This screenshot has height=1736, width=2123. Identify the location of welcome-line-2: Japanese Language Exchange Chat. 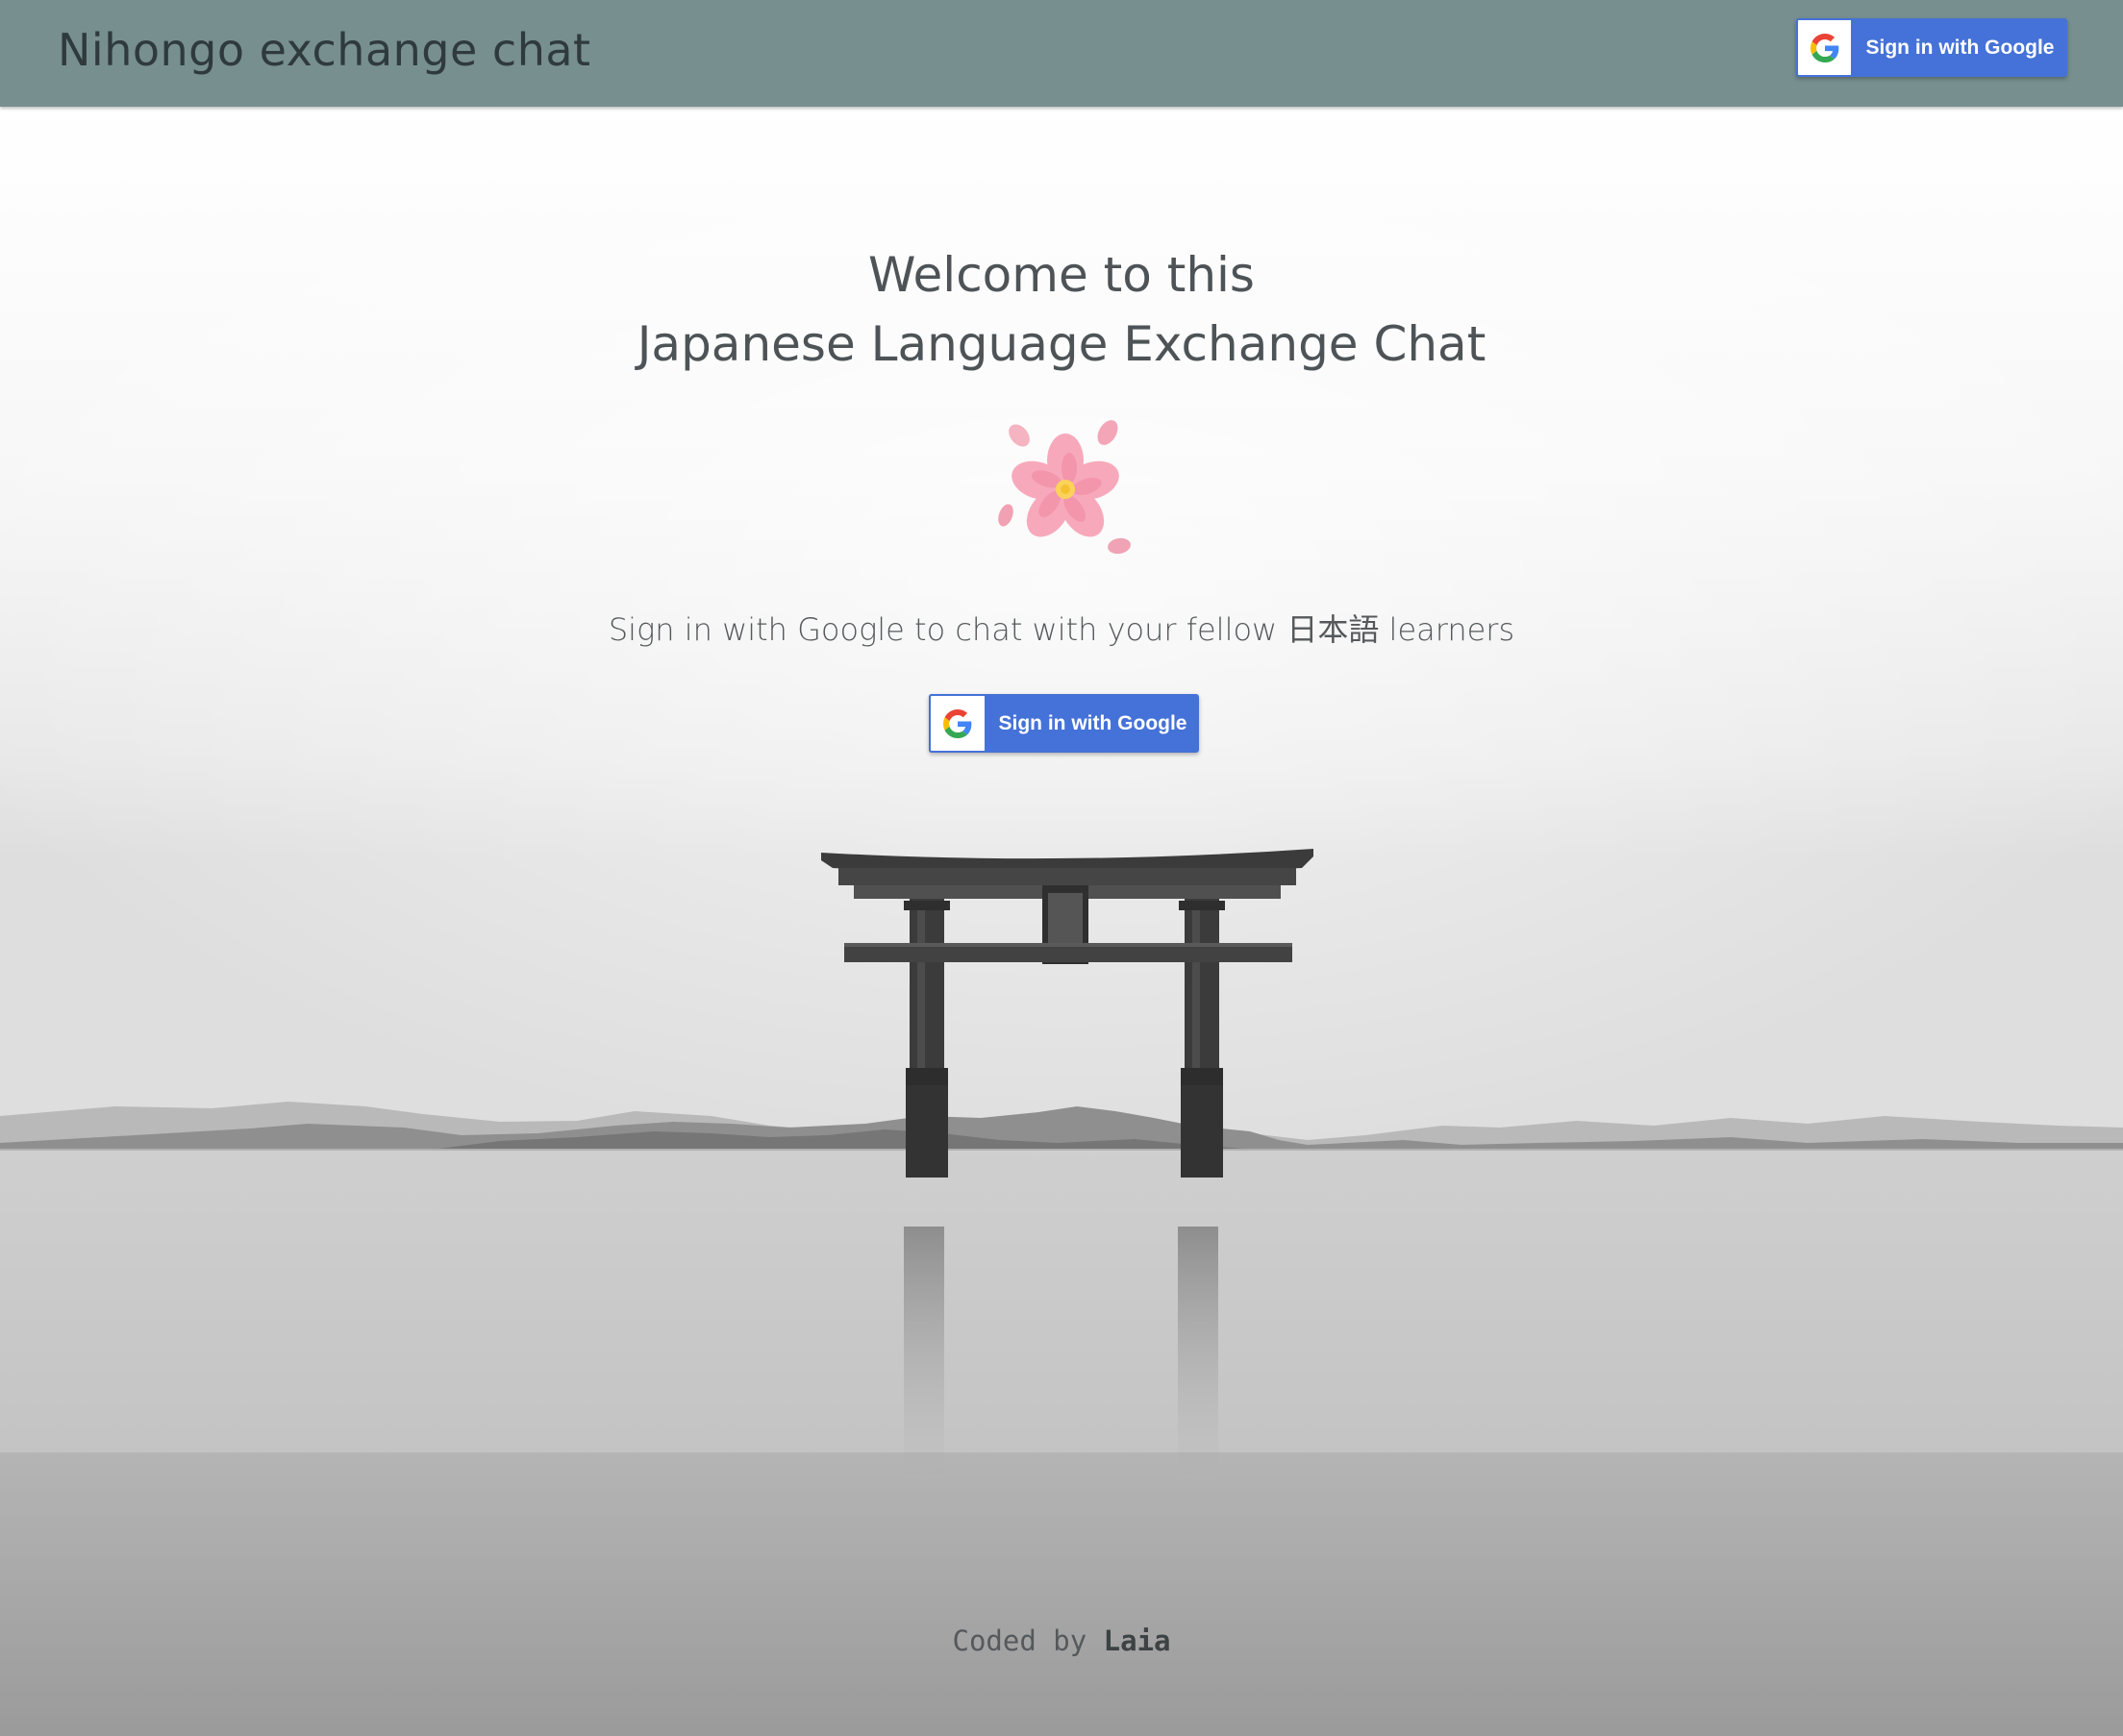
(1061, 344).